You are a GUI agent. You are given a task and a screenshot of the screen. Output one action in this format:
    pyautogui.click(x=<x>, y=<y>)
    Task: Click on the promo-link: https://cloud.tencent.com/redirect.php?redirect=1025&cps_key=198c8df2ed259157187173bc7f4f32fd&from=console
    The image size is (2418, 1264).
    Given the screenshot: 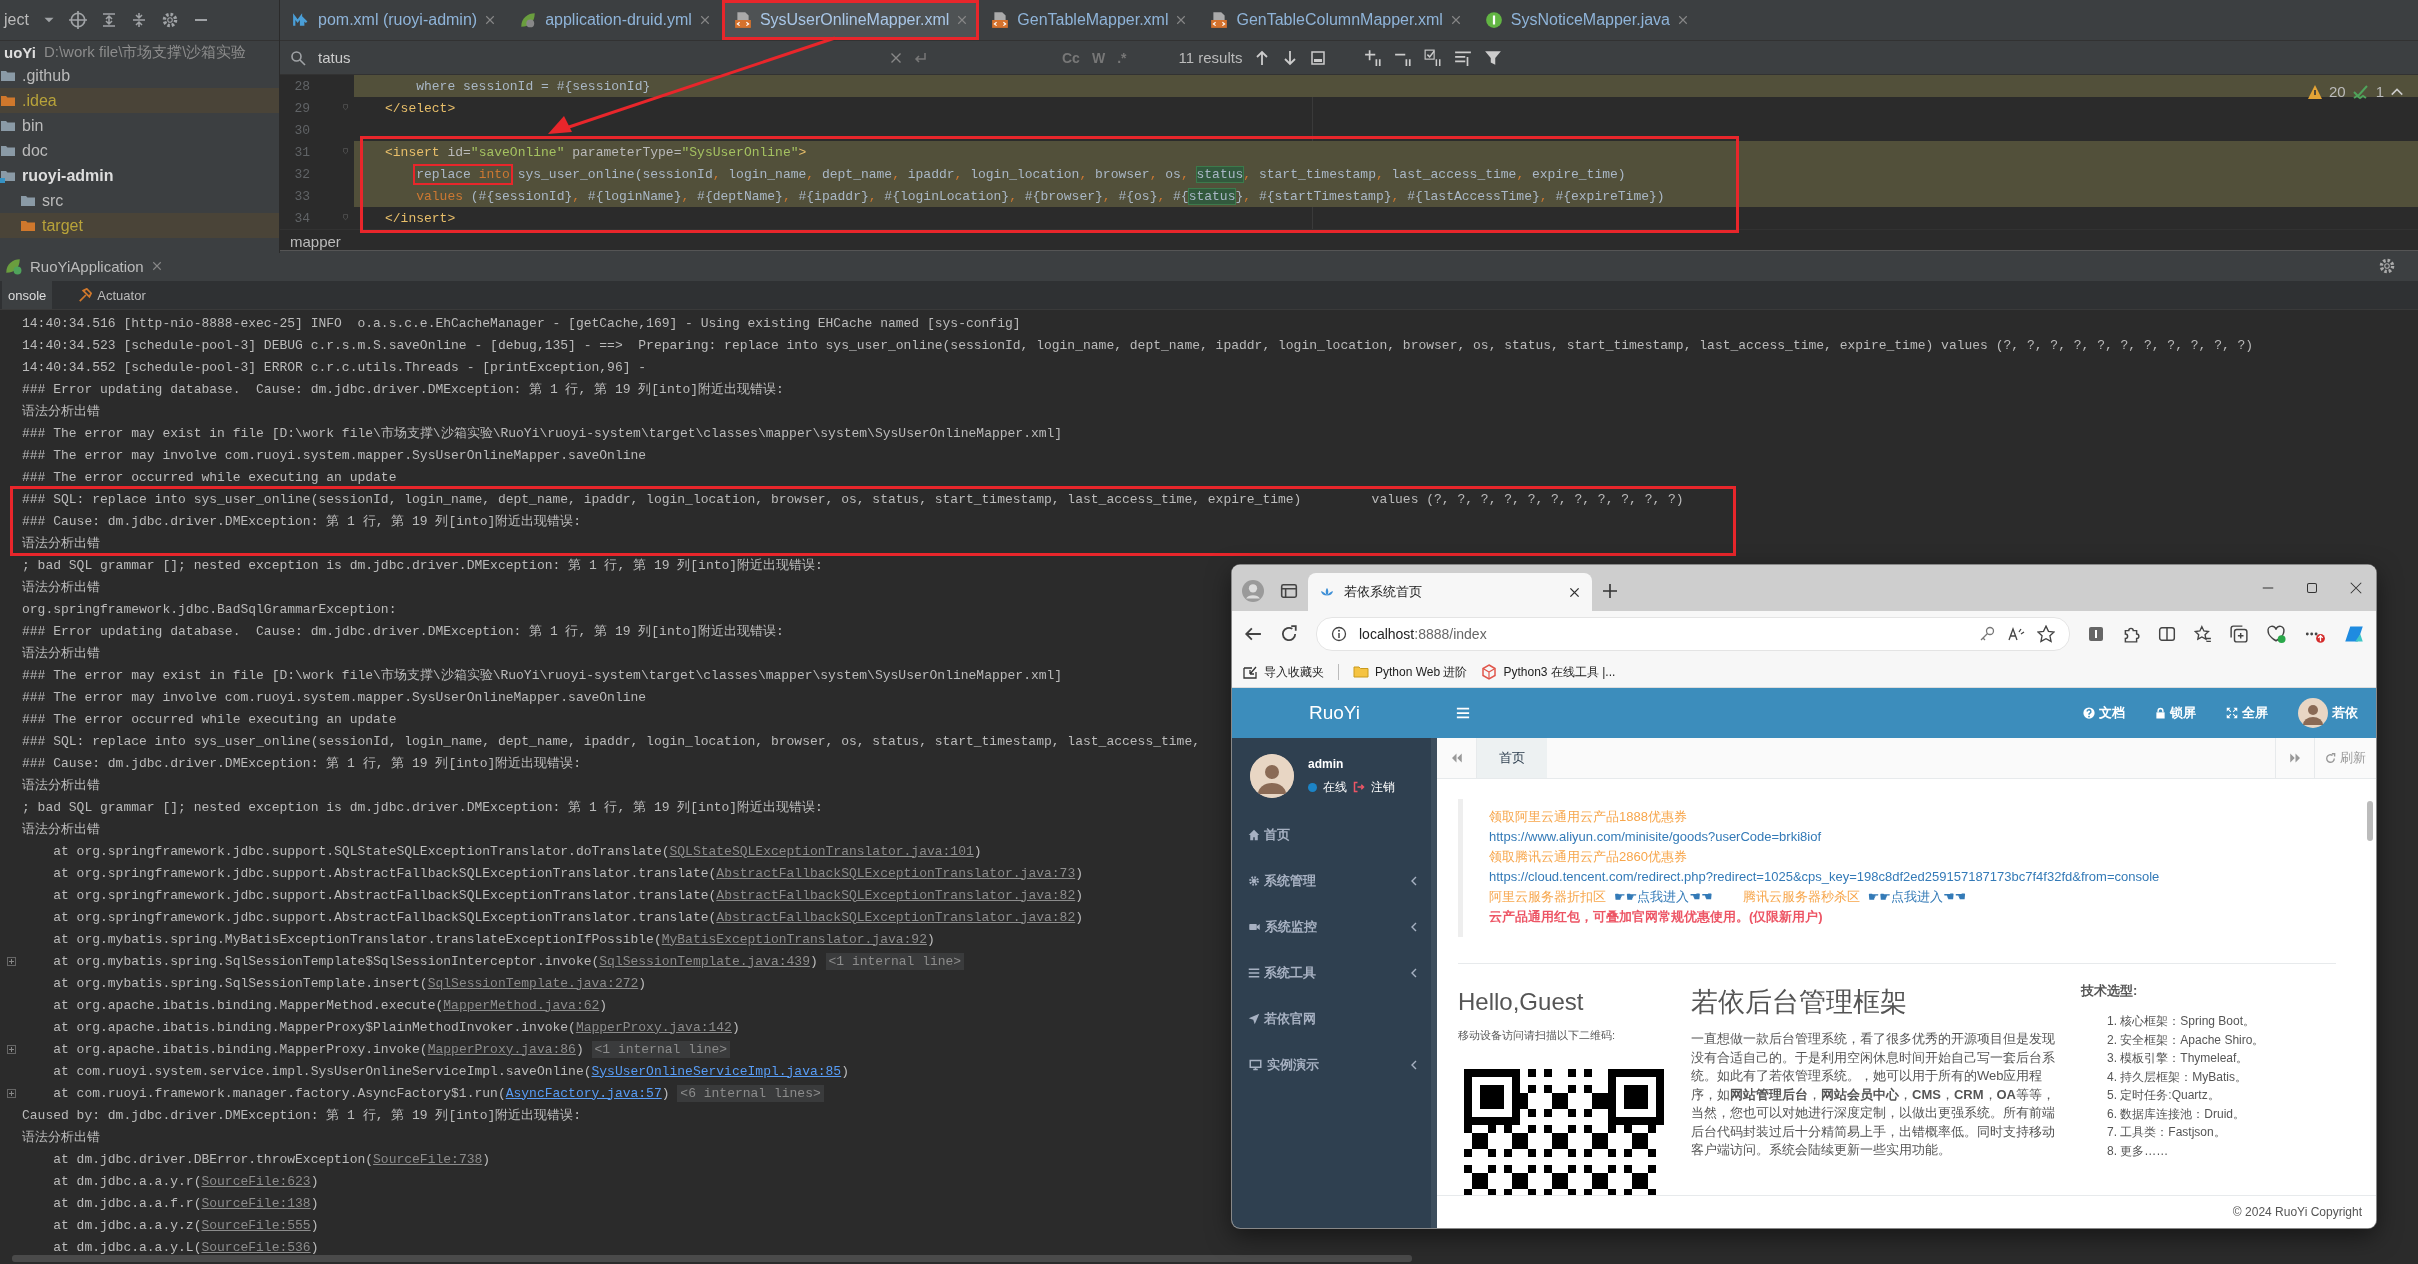 What is the action you would take?
    pyautogui.click(x=1824, y=877)
    